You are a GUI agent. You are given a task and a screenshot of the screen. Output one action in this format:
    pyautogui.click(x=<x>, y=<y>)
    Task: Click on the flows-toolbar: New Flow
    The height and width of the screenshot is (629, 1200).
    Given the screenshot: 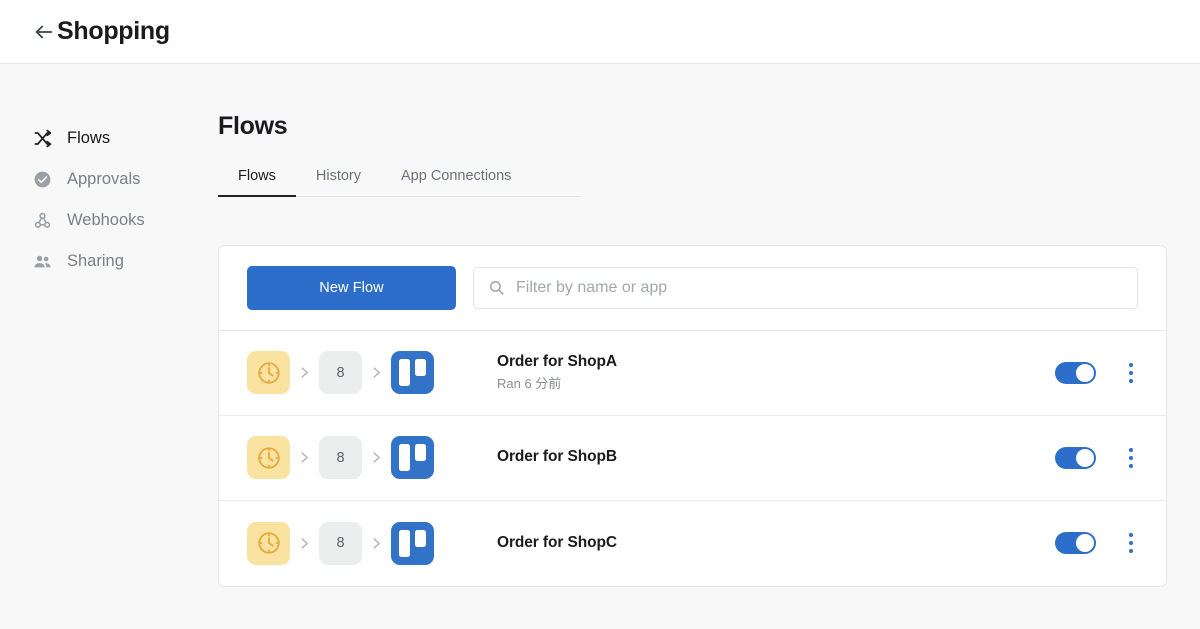 What is the action you would take?
    pyautogui.click(x=692, y=288)
    